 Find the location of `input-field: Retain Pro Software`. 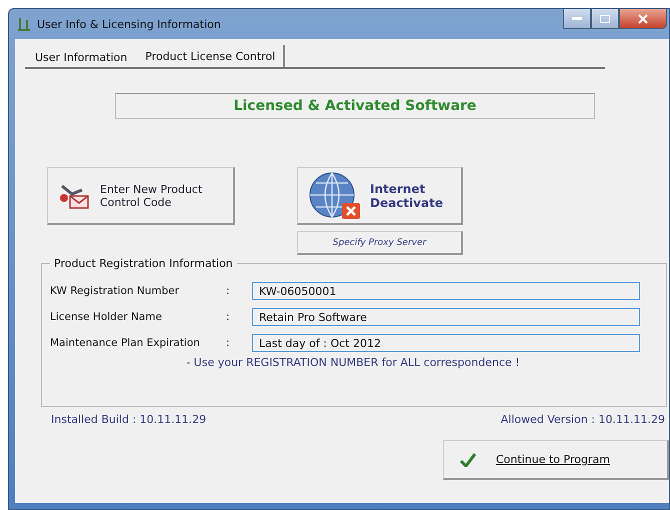

input-field: Retain Pro Software is located at coordinates (446, 317).